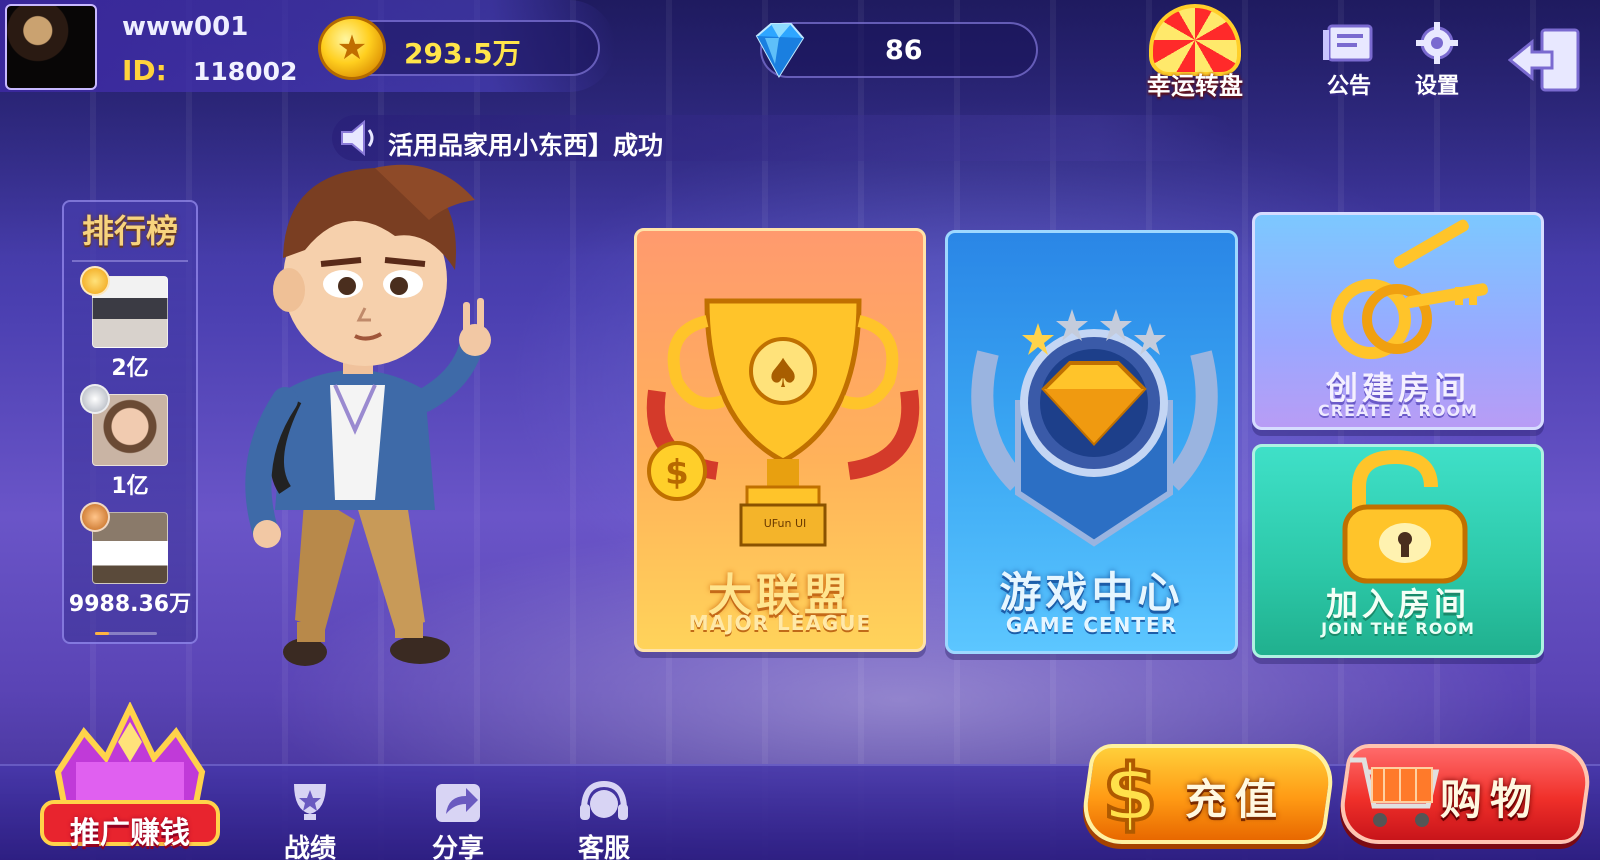 The height and width of the screenshot is (860, 1600). Describe the element at coordinates (1436, 86) in the screenshot. I see `settings-label: 设置` at that location.